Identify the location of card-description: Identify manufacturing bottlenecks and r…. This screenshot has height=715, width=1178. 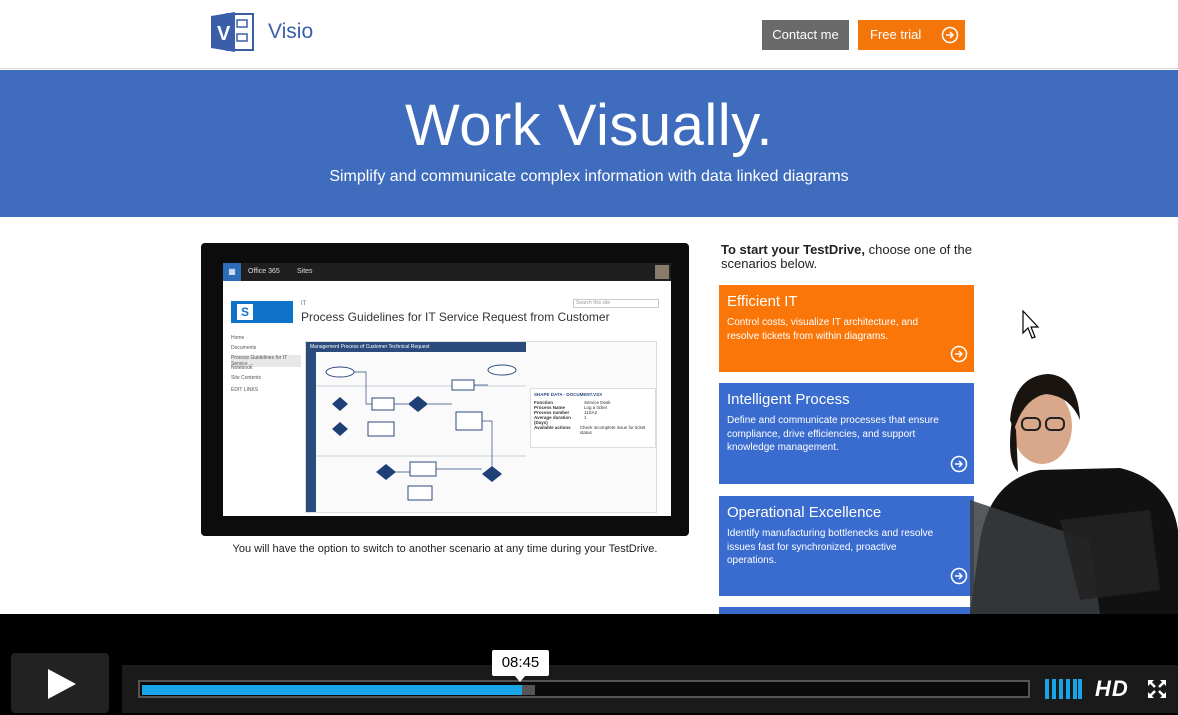
(830, 547).